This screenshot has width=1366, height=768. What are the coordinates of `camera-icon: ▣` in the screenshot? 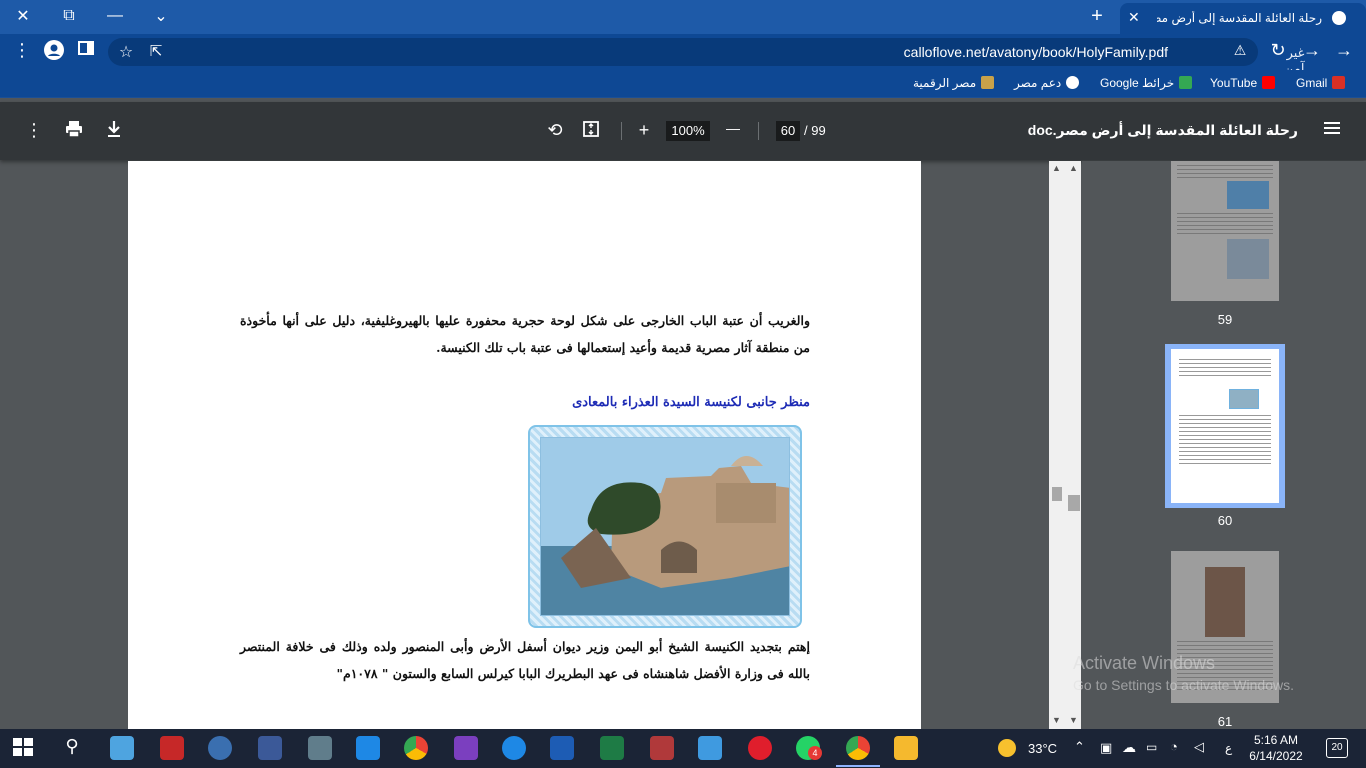 It's located at (1106, 748).